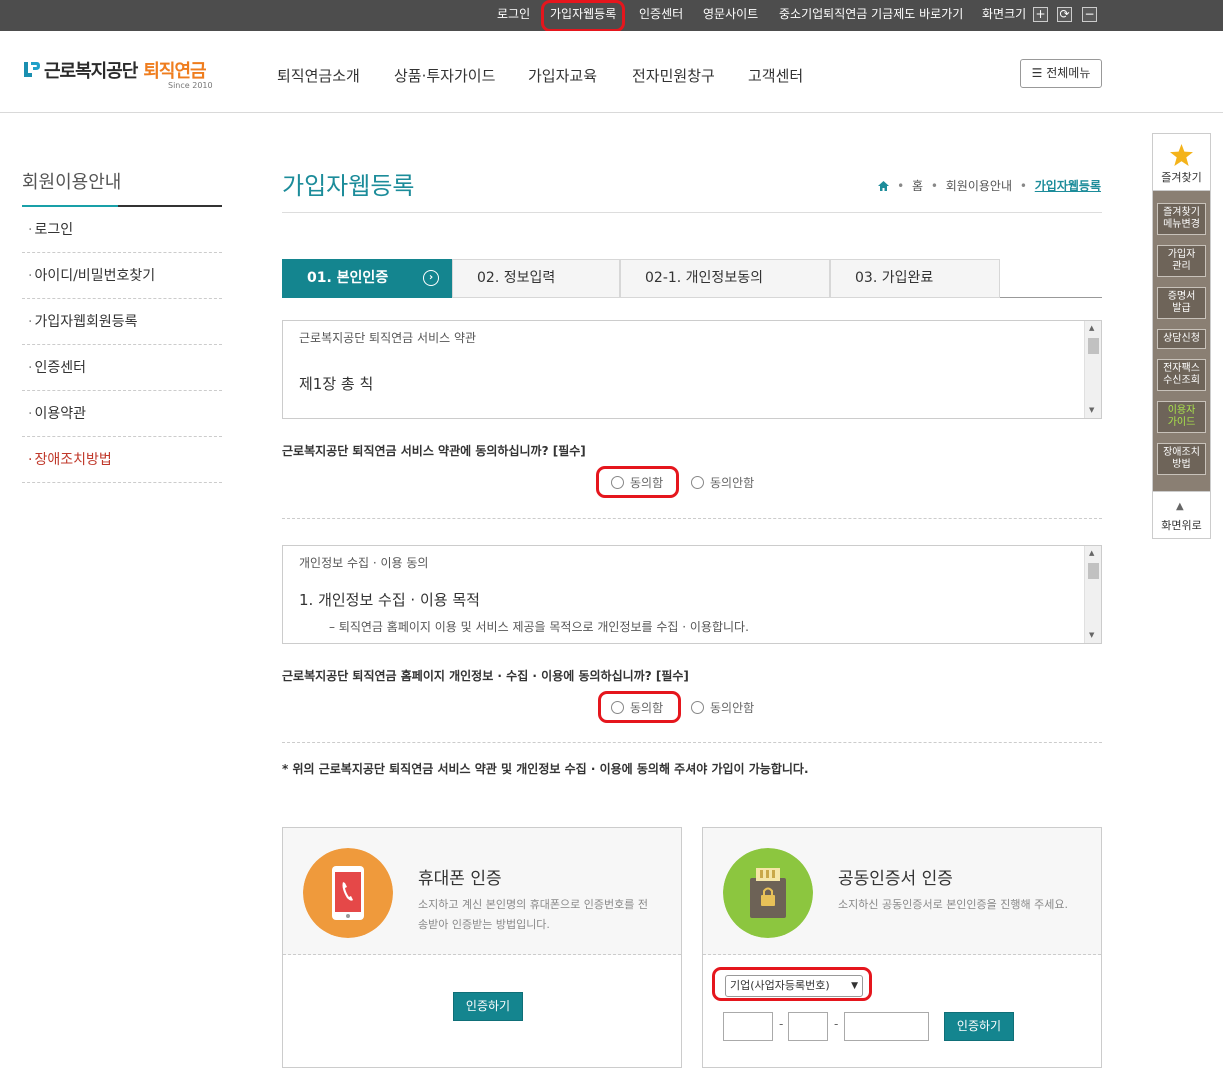  Describe the element at coordinates (704, 278) in the screenshot. I see `step-label: 02-1. 개인정보동의` at that location.